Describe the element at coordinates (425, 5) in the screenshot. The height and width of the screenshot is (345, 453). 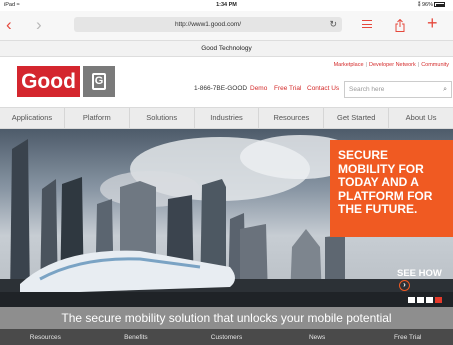
I see `battery-percent: ⁑ 96%` at that location.